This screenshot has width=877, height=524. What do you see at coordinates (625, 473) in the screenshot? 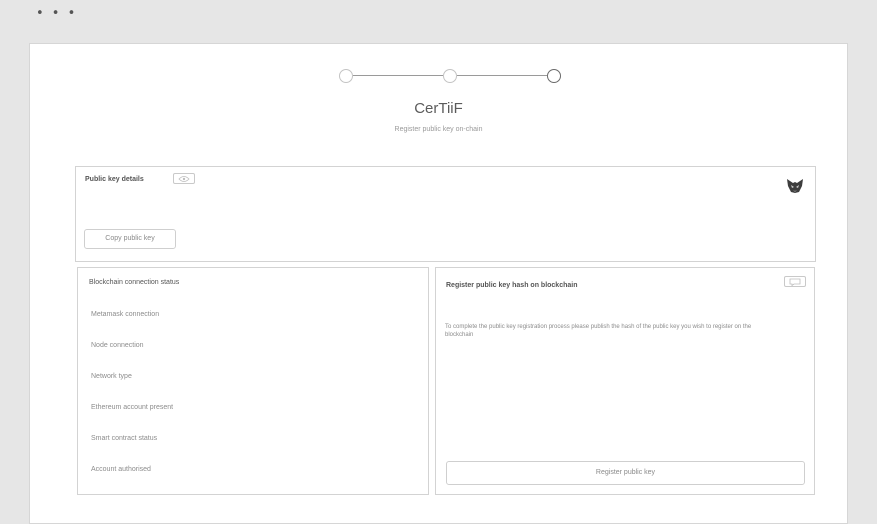
I see `register-public-key-button: Register public key` at bounding box center [625, 473].